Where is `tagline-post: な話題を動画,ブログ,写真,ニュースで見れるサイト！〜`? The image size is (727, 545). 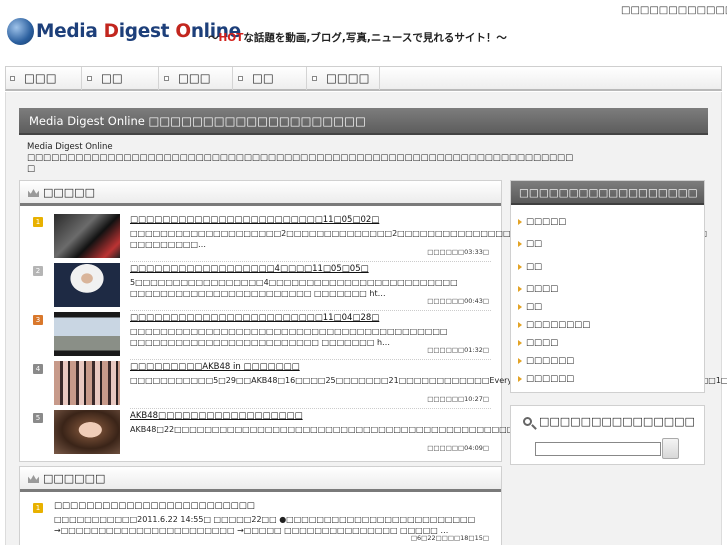 tagline-post: な話題を動画,ブログ,写真,ニュースで見れるサイト！〜 is located at coordinates (375, 38).